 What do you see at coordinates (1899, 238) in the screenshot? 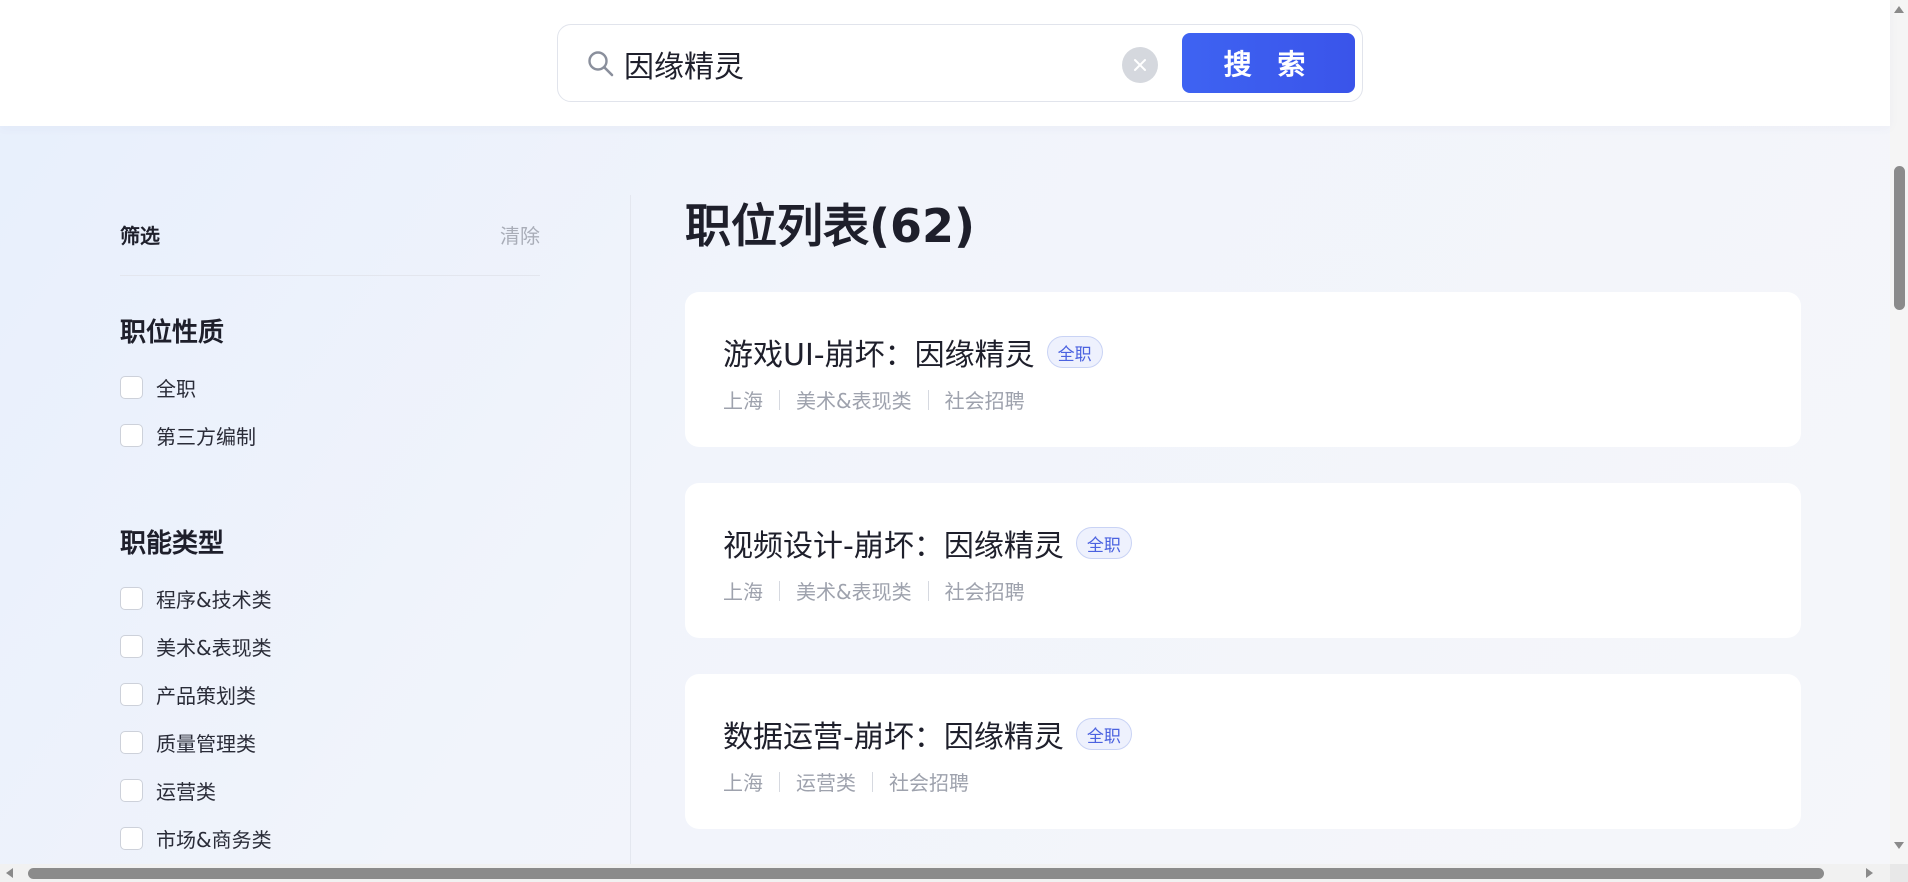
I see `vertical-scrollbar-thumb` at bounding box center [1899, 238].